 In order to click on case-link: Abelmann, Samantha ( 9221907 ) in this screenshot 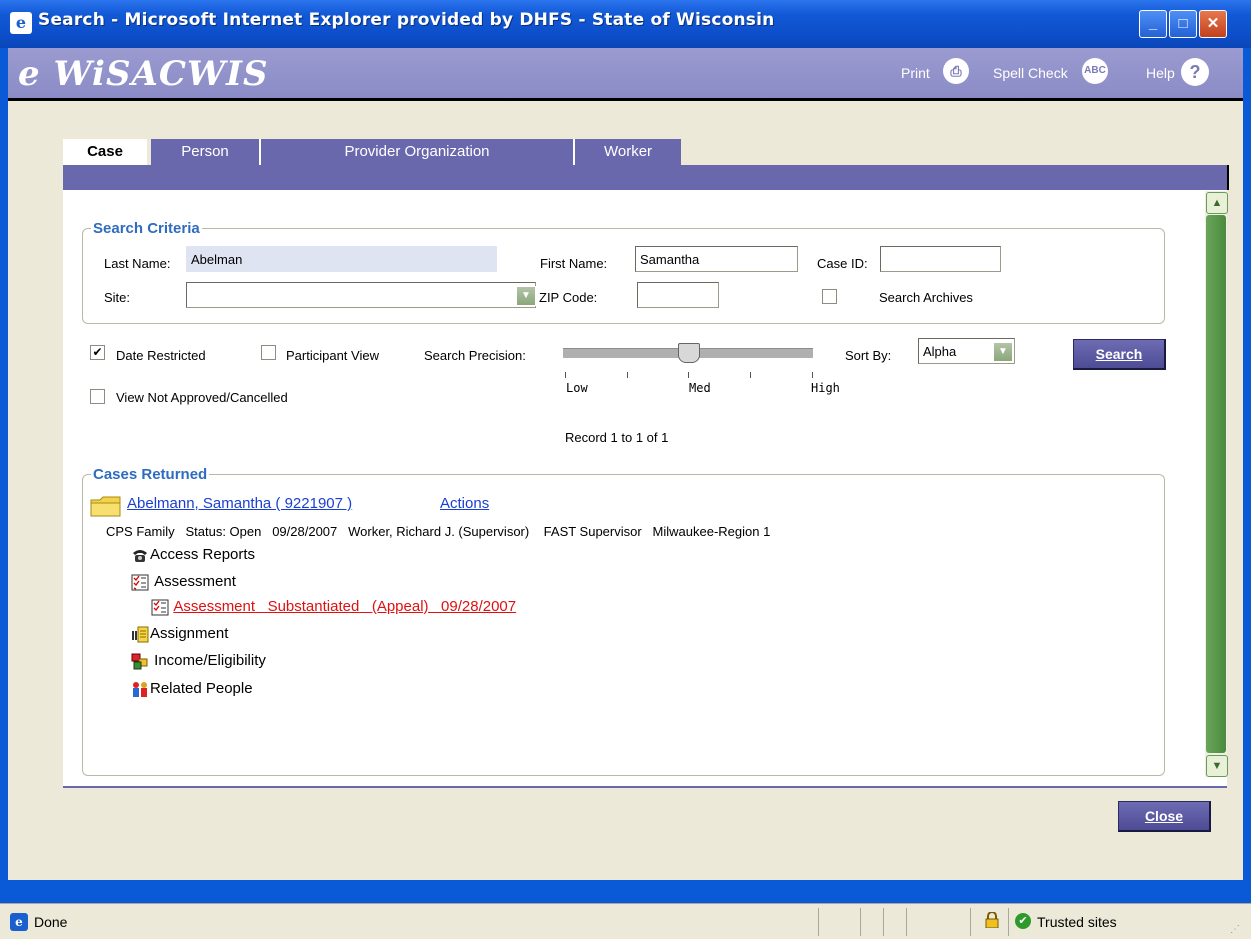, I will do `click(239, 503)`.